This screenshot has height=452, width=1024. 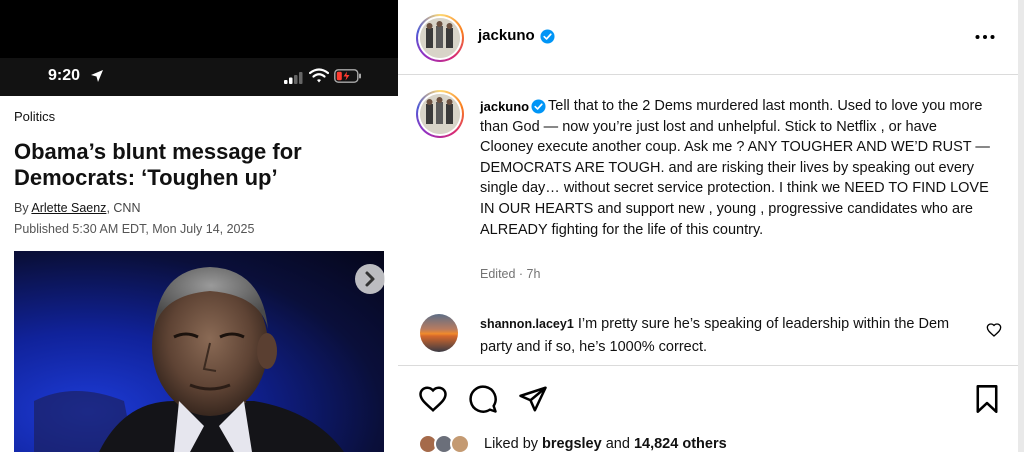 What do you see at coordinates (617, 444) in the screenshot?
I see `likes-middle: and` at bounding box center [617, 444].